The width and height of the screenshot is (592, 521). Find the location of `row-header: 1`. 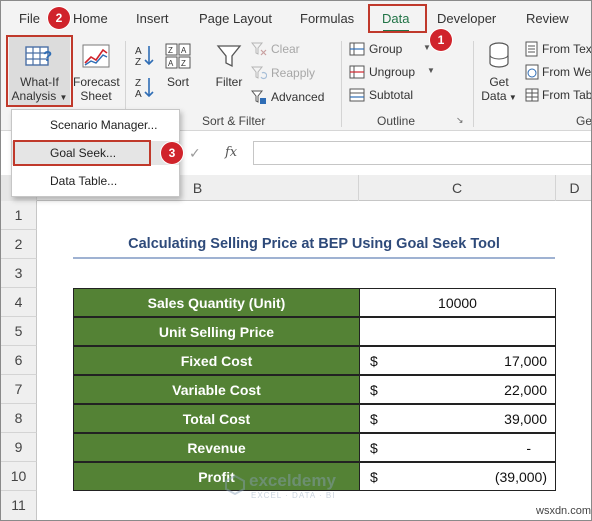

row-header: 1 is located at coordinates (19, 215).